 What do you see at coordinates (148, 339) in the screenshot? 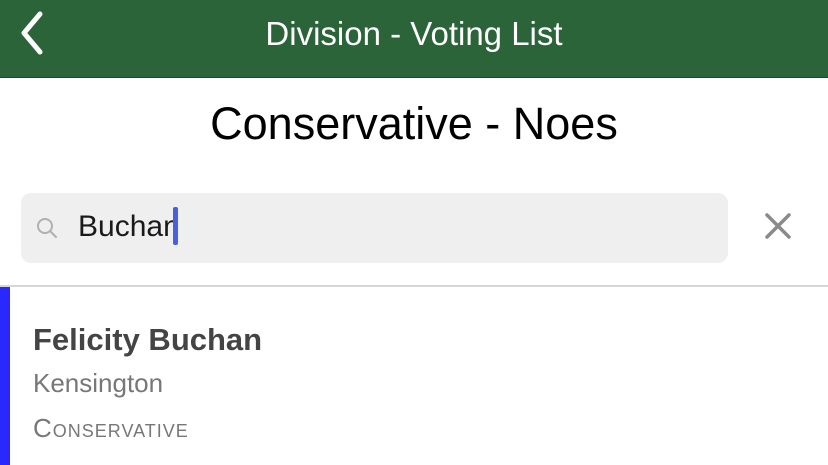
I see `member-name: Felicity Buchan` at bounding box center [148, 339].